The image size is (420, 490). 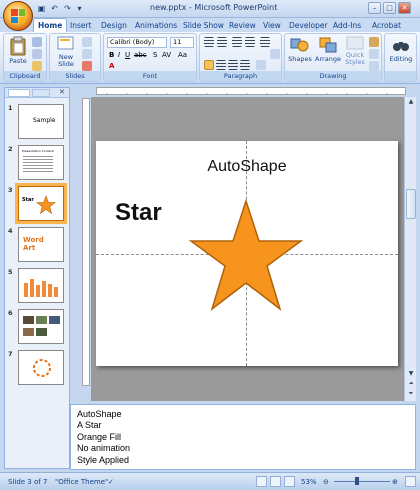 I want to click on redo-icon: ↷, so click(x=67, y=8).